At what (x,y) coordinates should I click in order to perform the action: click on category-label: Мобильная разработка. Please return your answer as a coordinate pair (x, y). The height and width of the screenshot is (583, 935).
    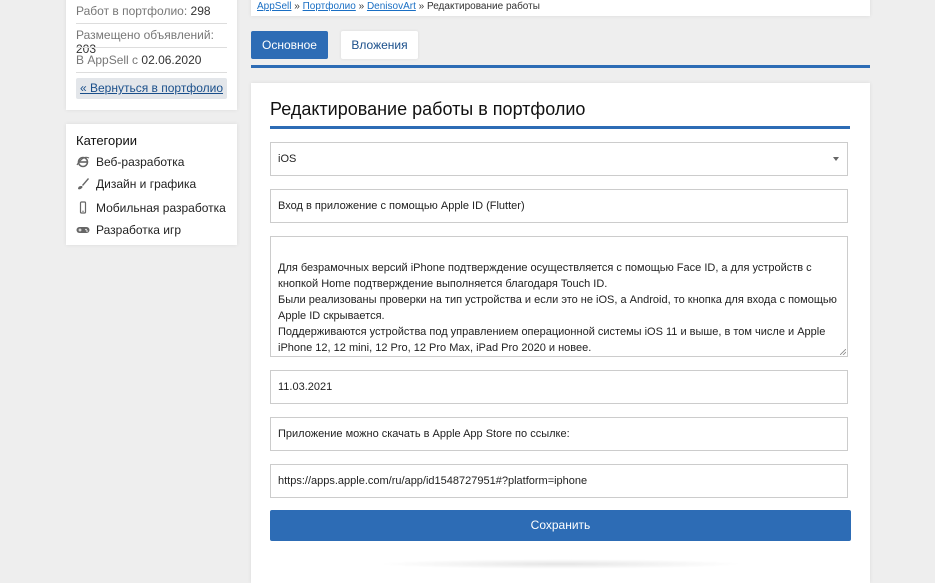
    Looking at the image, I should click on (161, 208).